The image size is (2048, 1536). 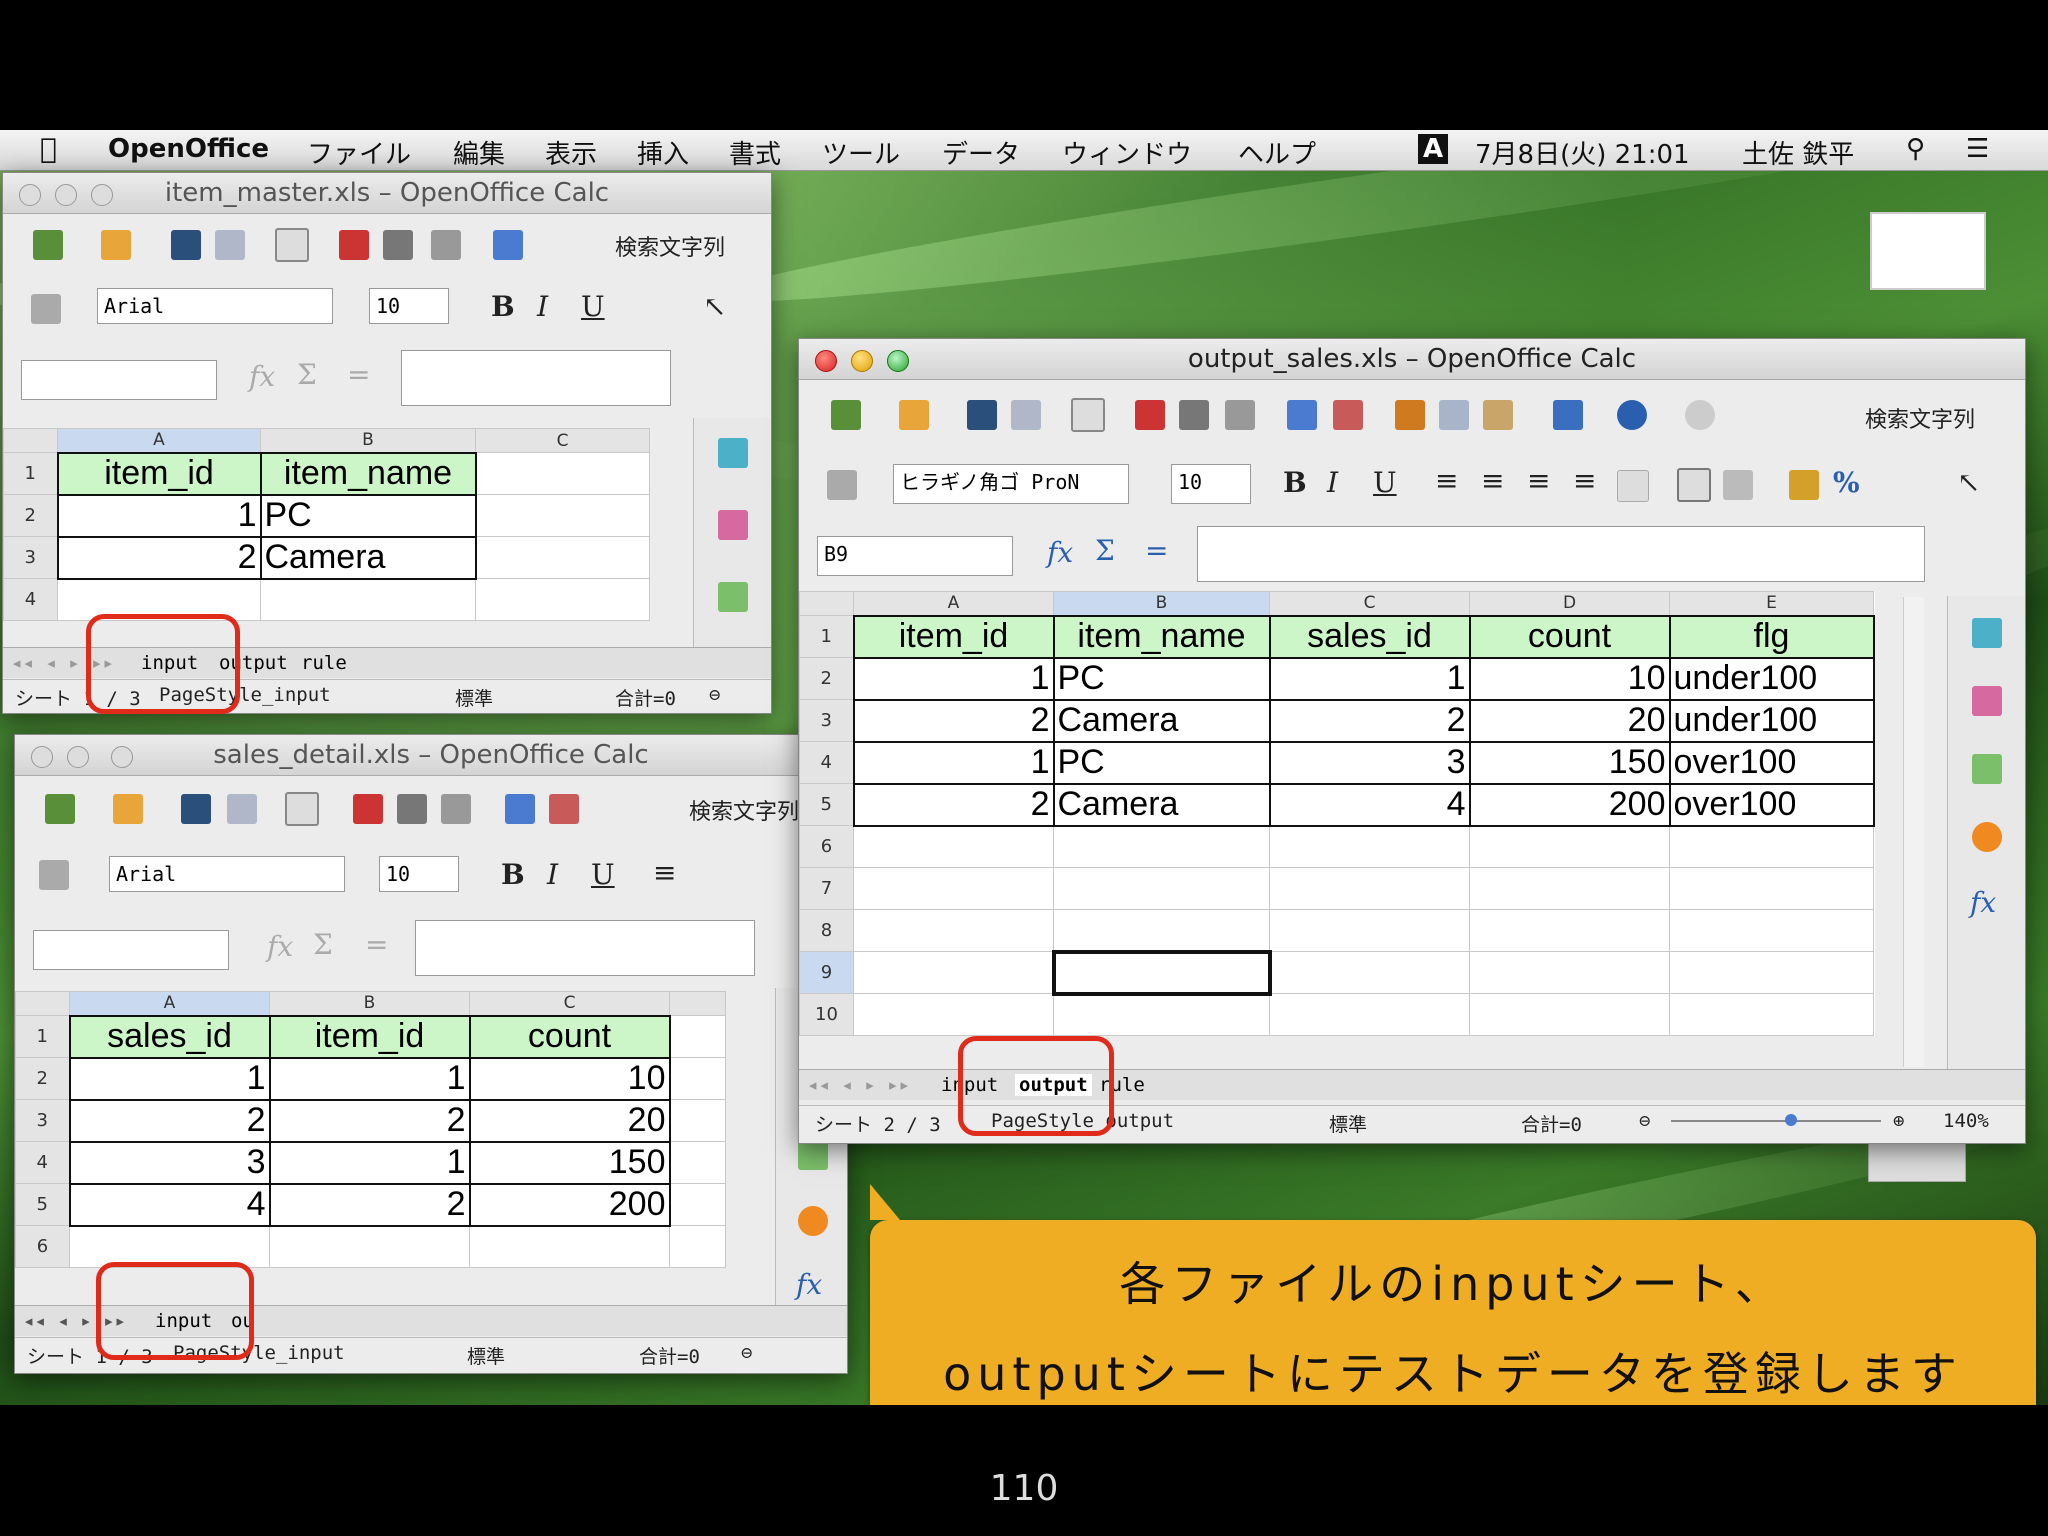 What do you see at coordinates (571, 152) in the screenshot?
I see `menu-view: 表示` at bounding box center [571, 152].